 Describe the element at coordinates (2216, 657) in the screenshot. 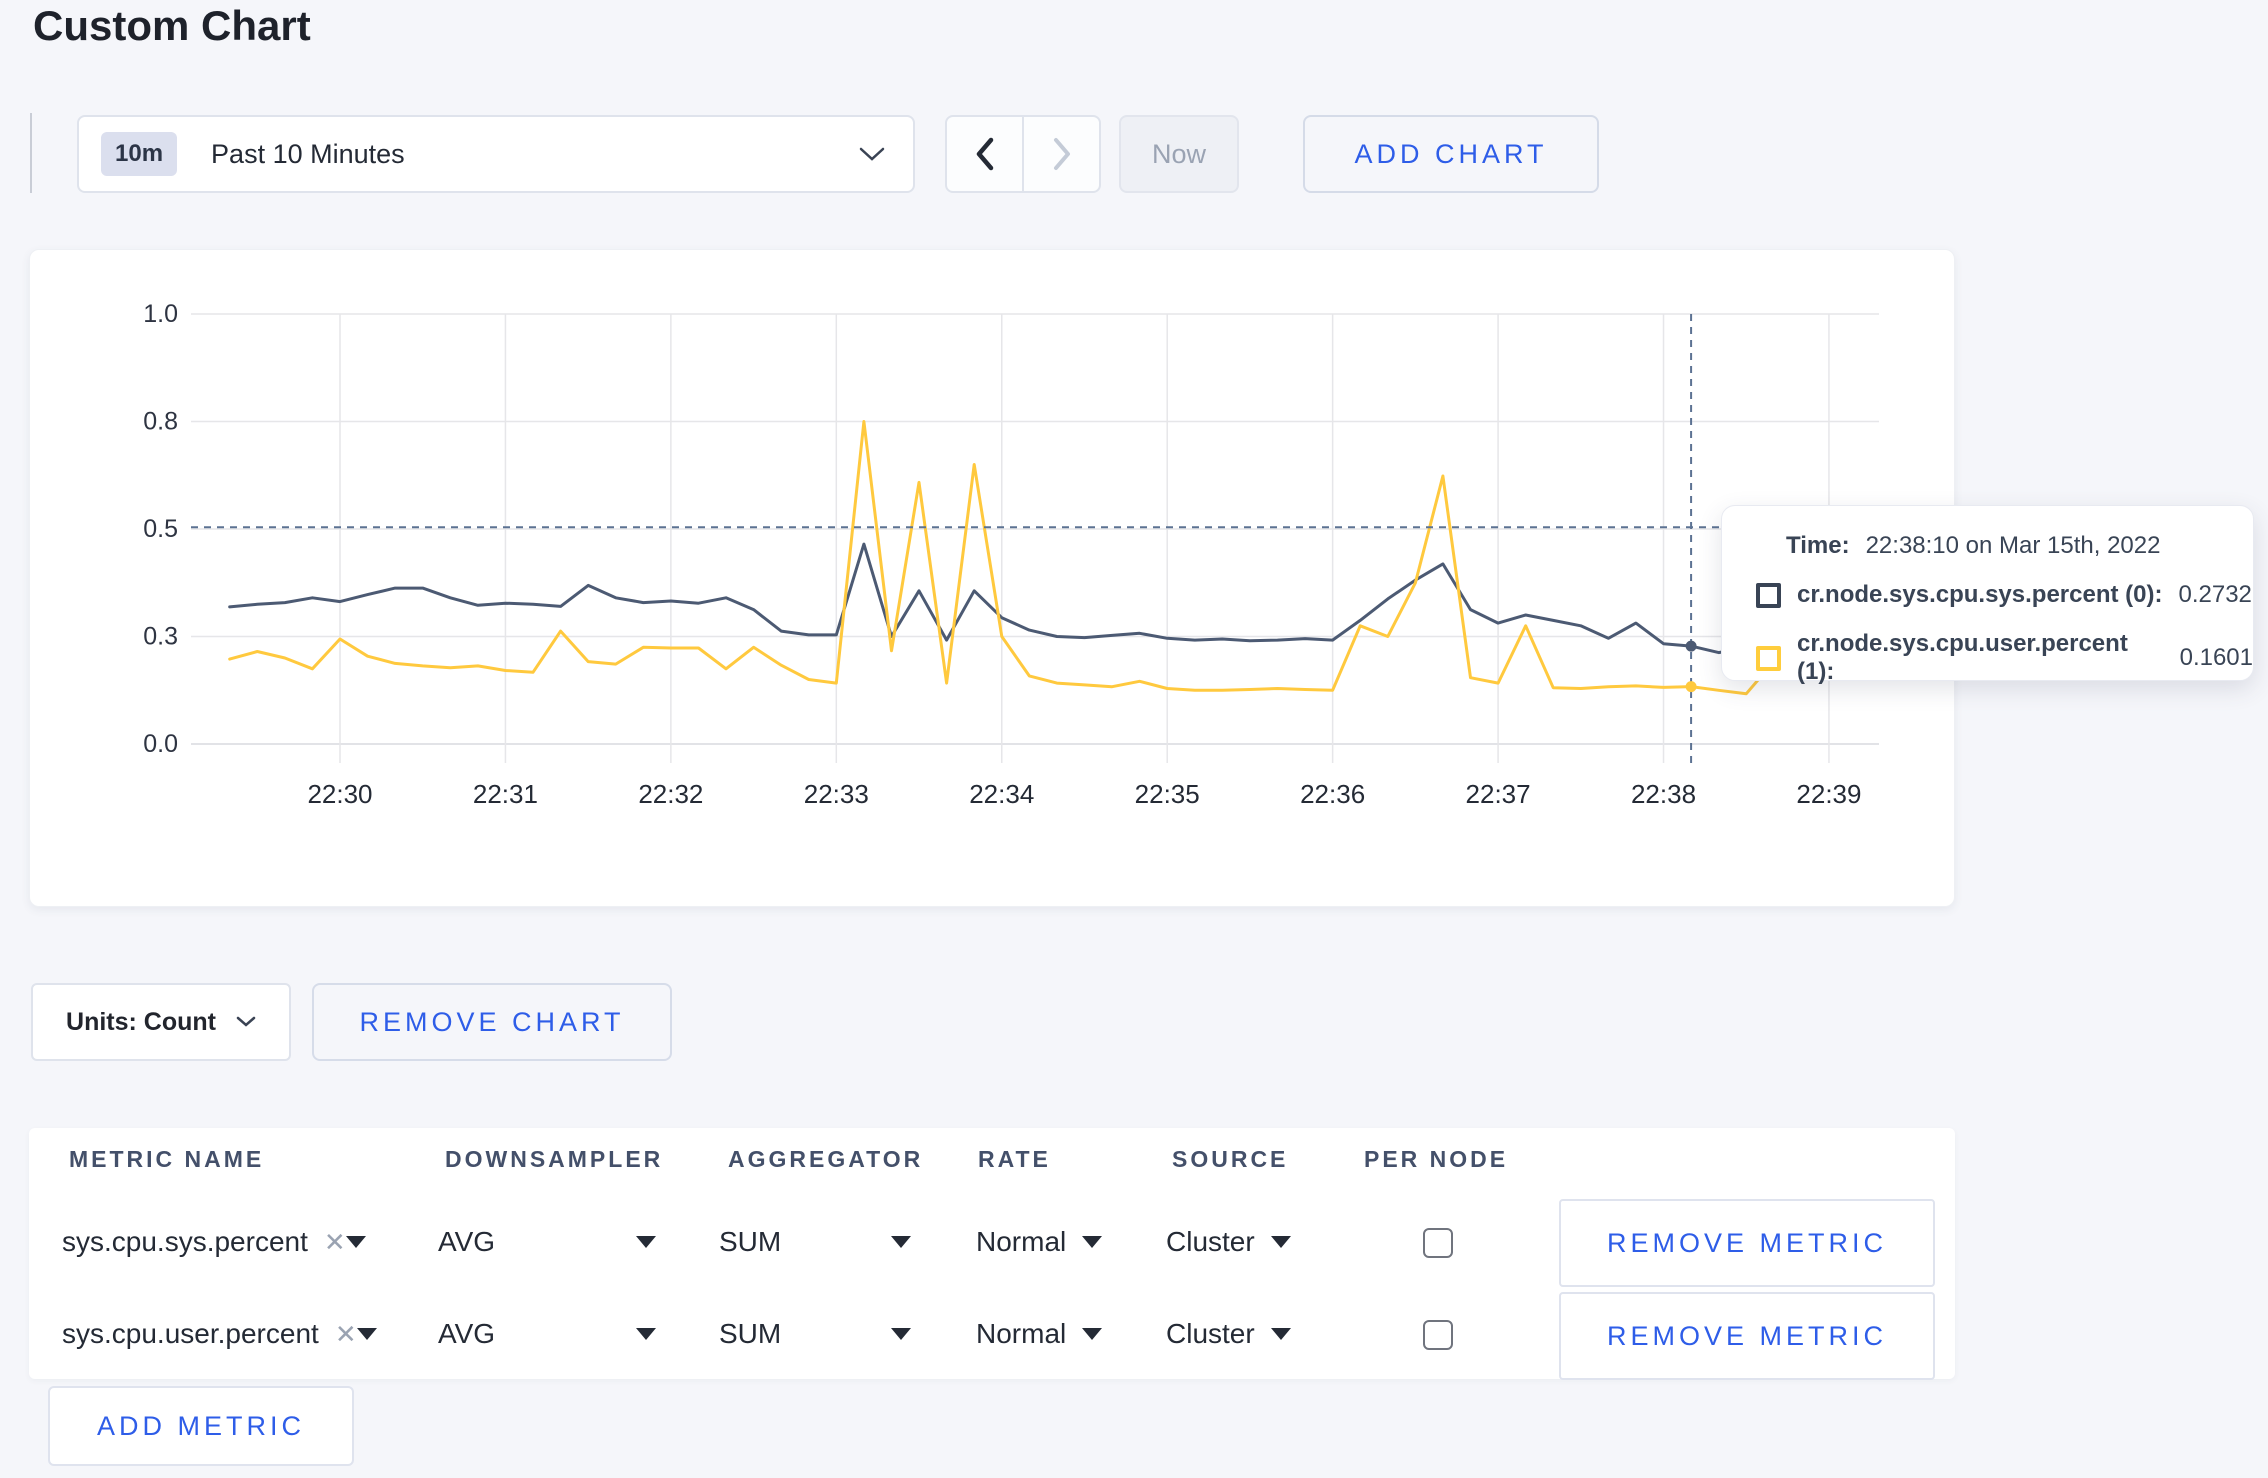

I see `tooltip-series-value: 0.1601` at that location.